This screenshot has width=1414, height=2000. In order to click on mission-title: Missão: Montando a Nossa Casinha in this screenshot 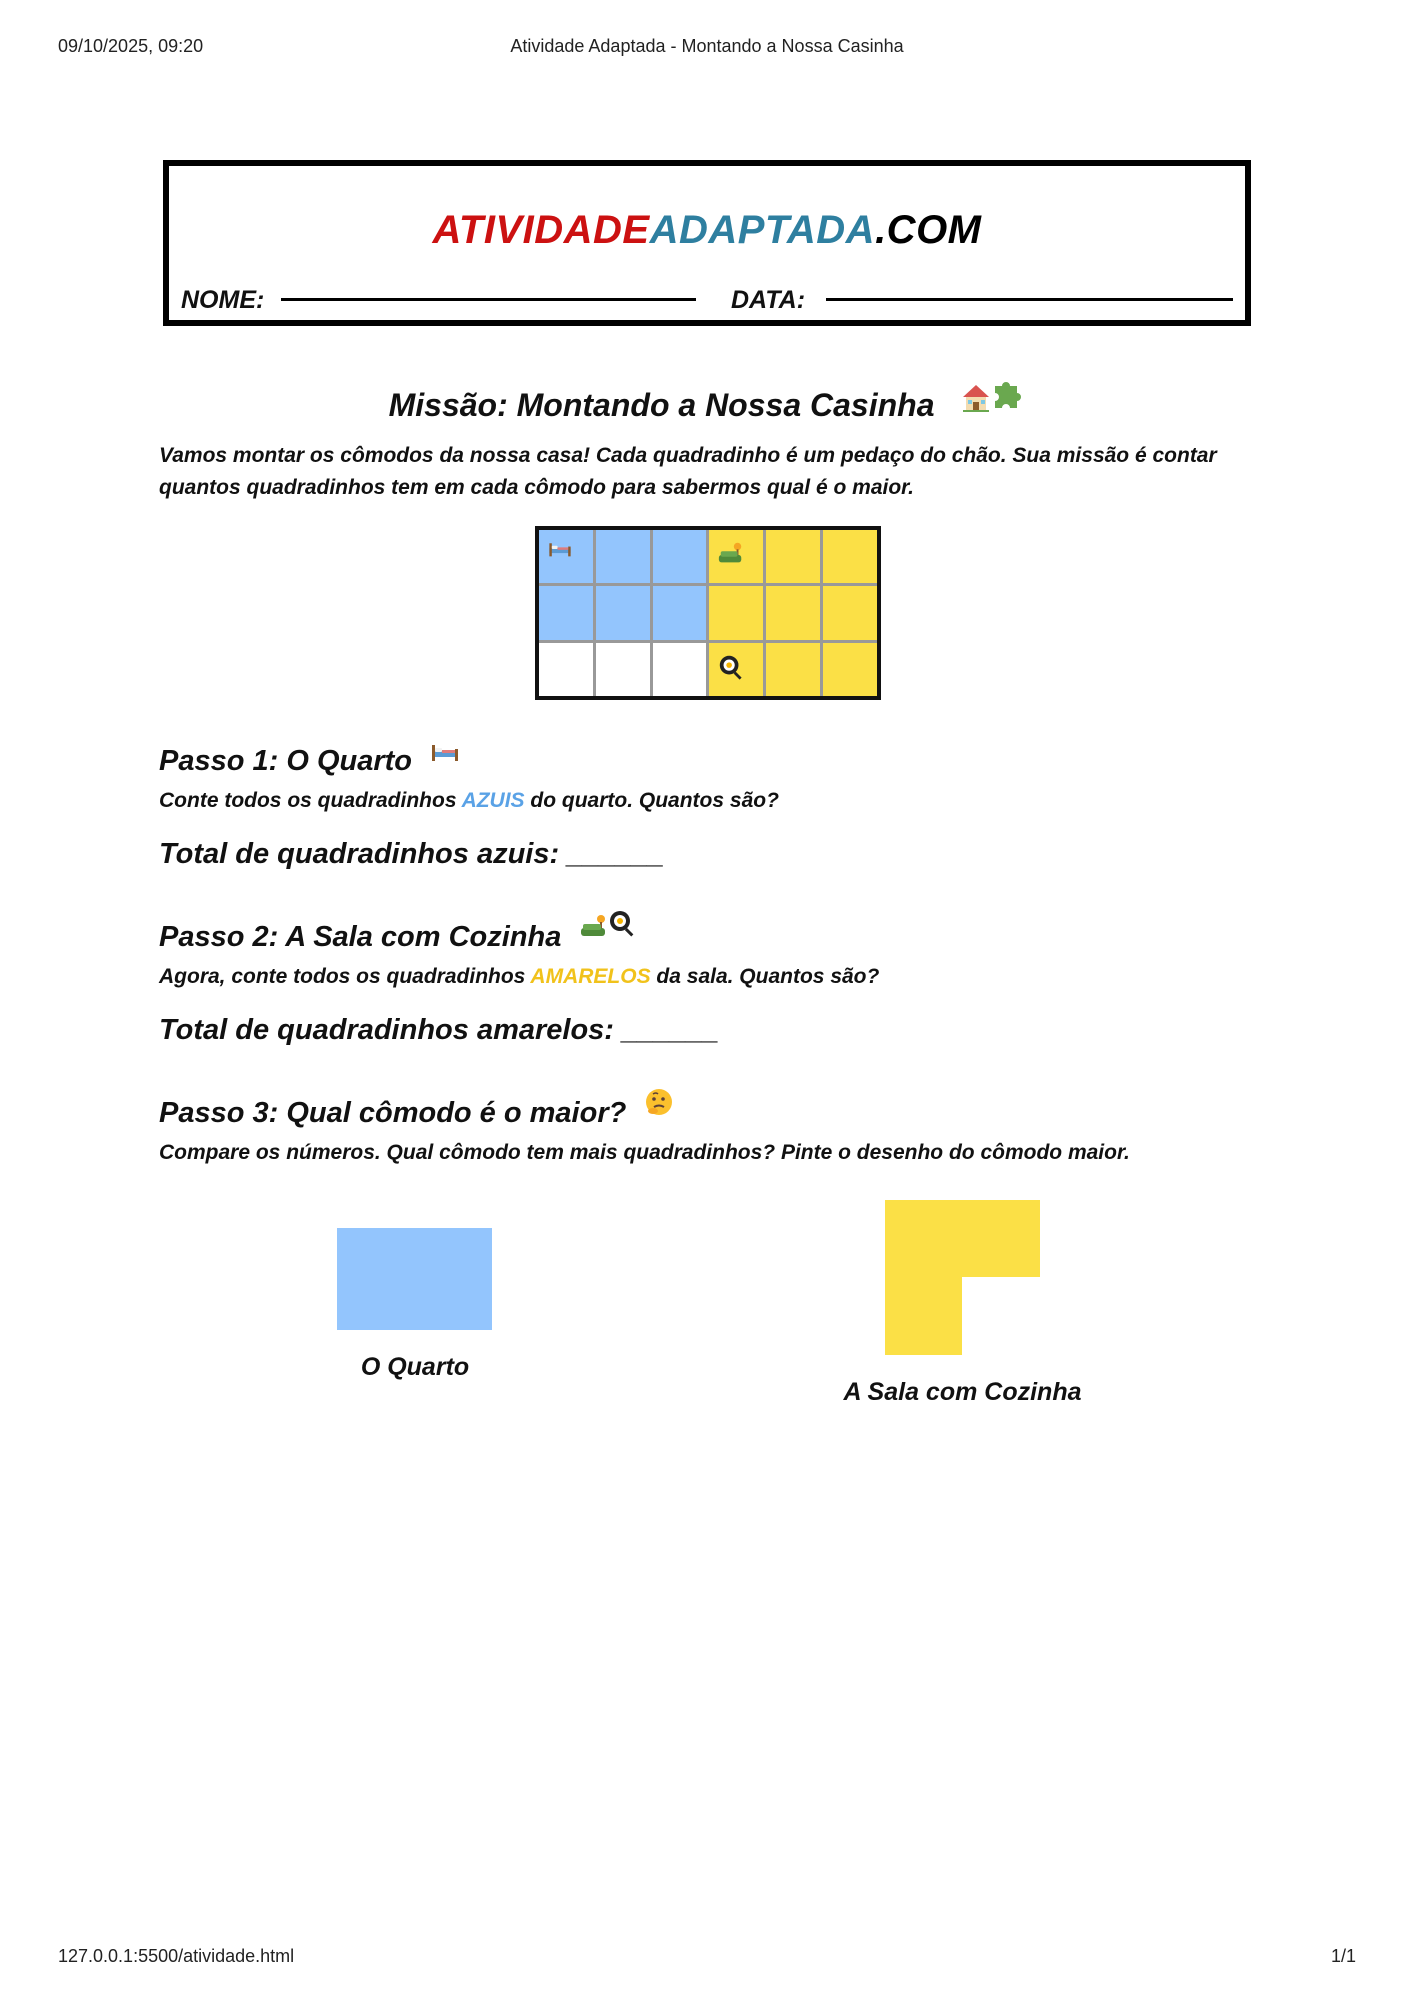, I will do `click(707, 403)`.